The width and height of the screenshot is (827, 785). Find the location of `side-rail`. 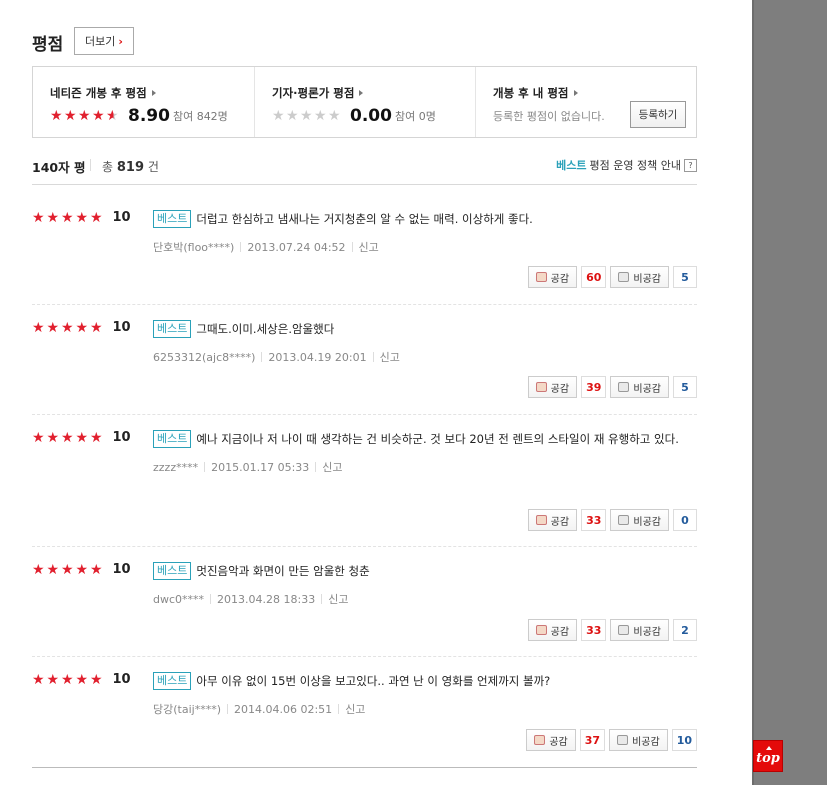

side-rail is located at coordinates (789, 392).